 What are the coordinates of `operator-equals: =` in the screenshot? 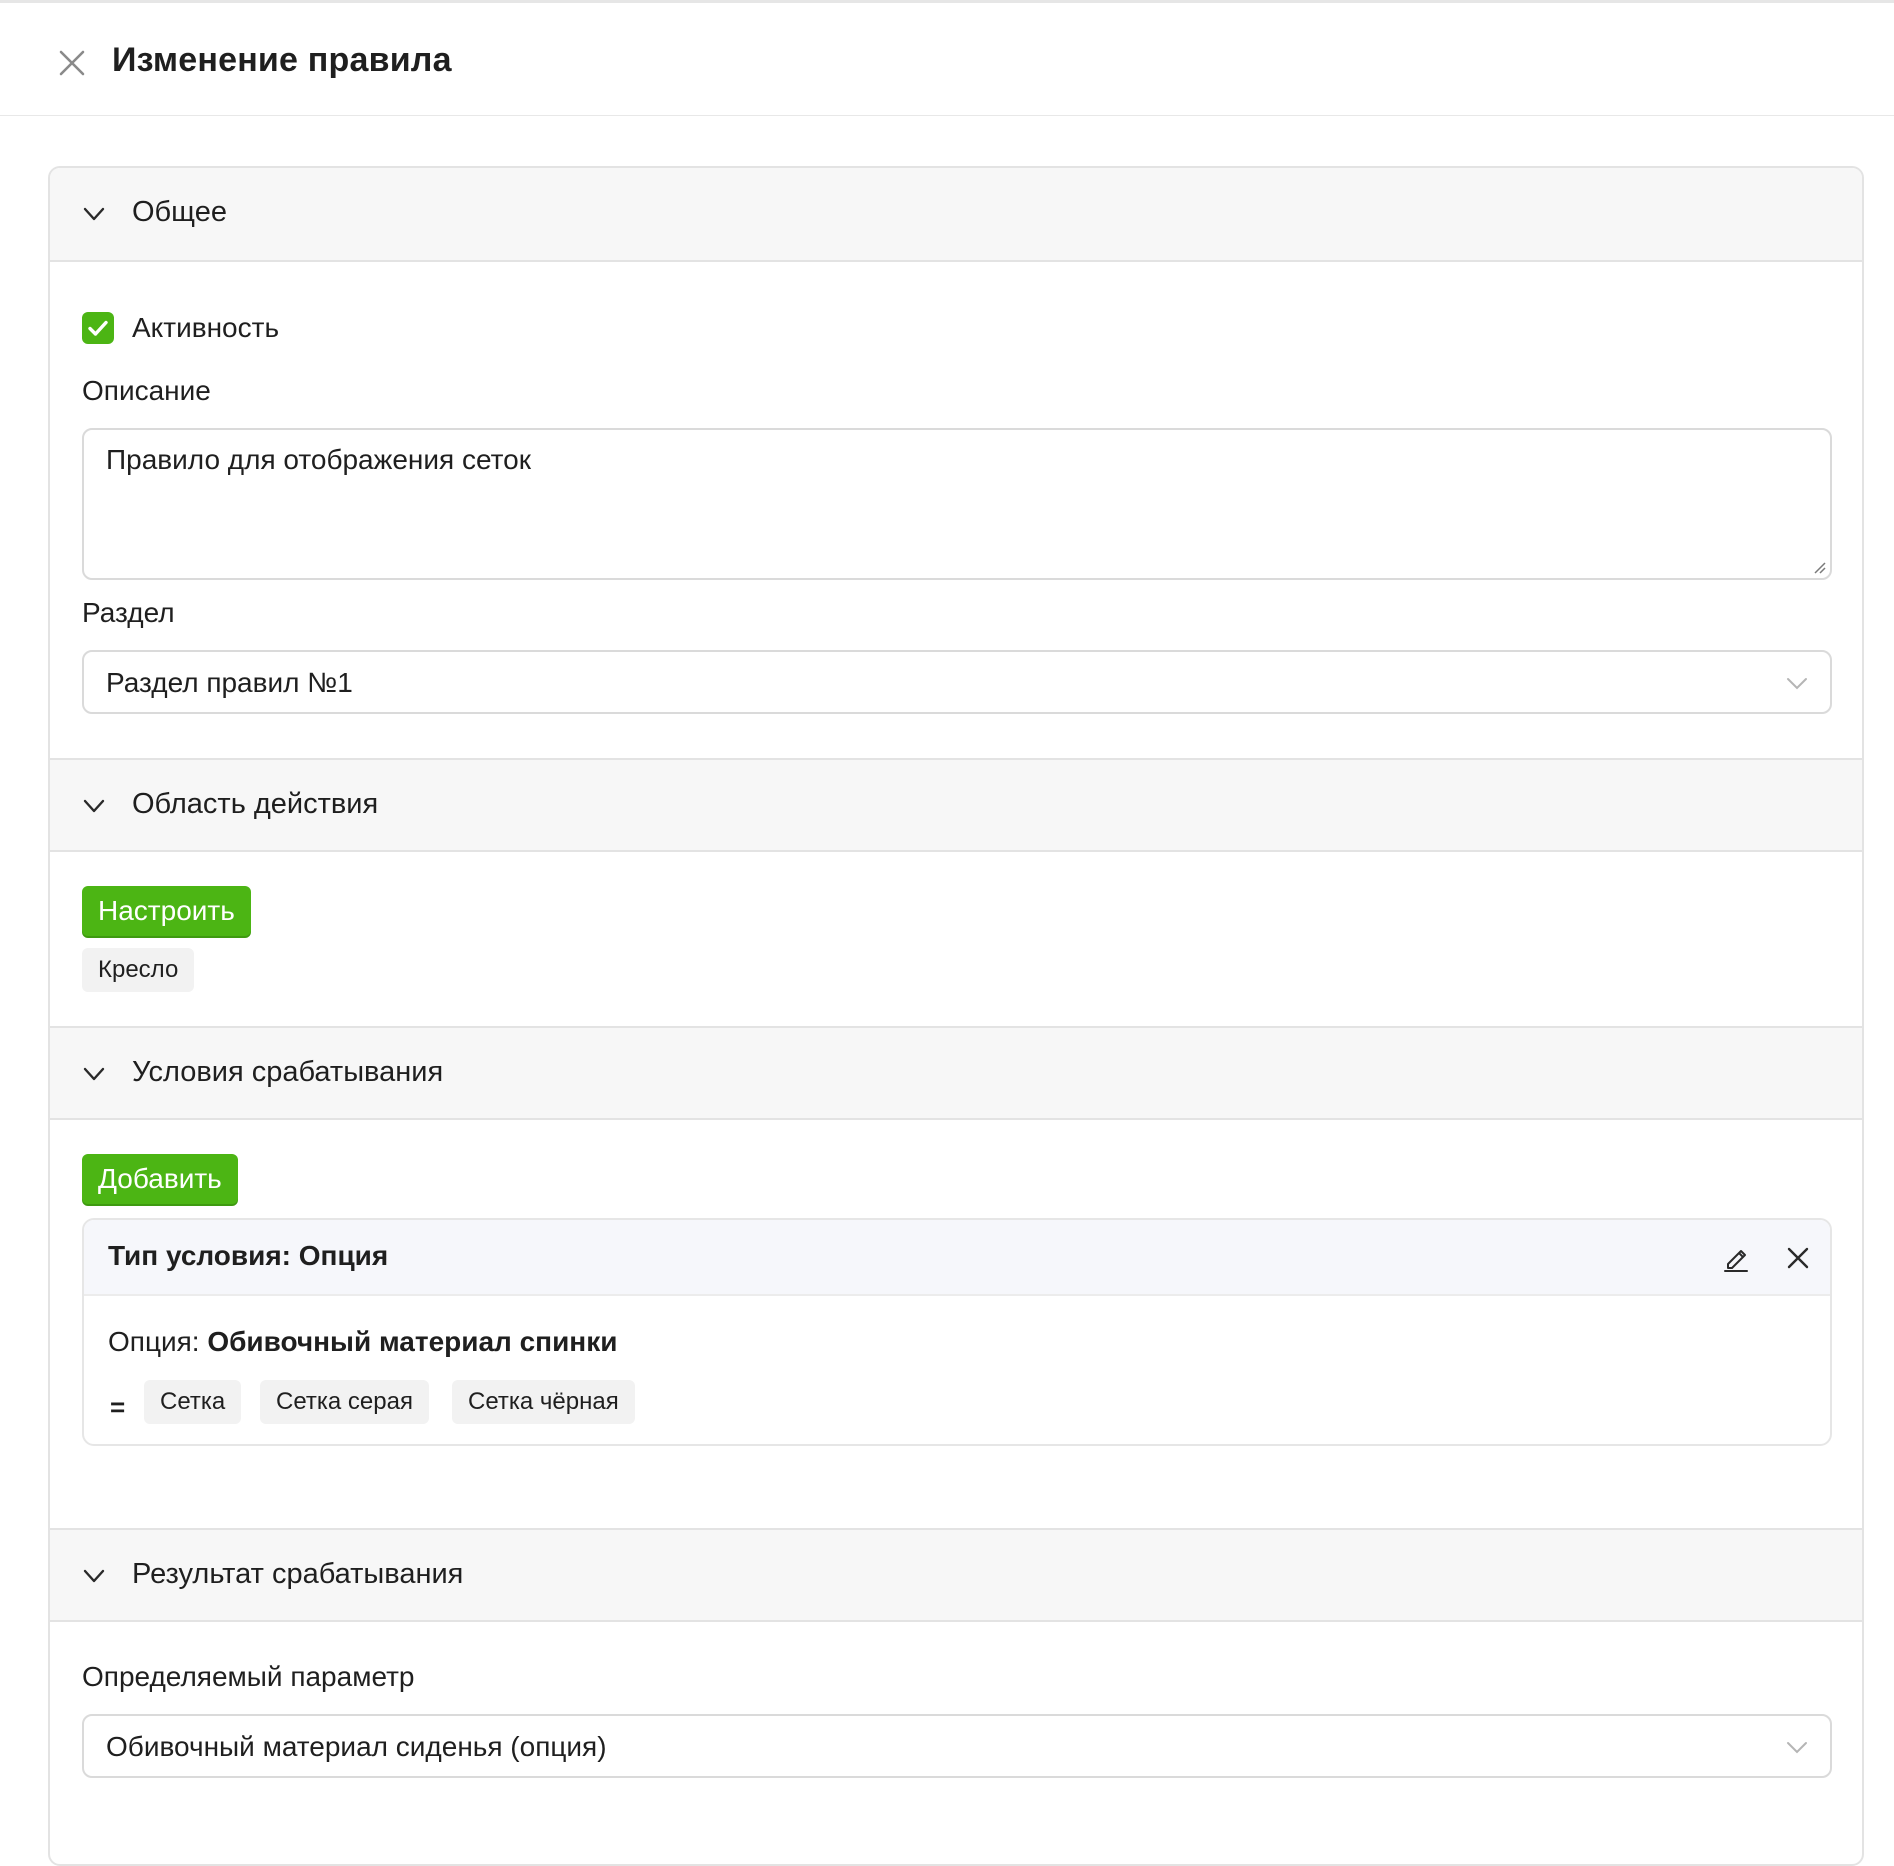 It's located at (118, 1407).